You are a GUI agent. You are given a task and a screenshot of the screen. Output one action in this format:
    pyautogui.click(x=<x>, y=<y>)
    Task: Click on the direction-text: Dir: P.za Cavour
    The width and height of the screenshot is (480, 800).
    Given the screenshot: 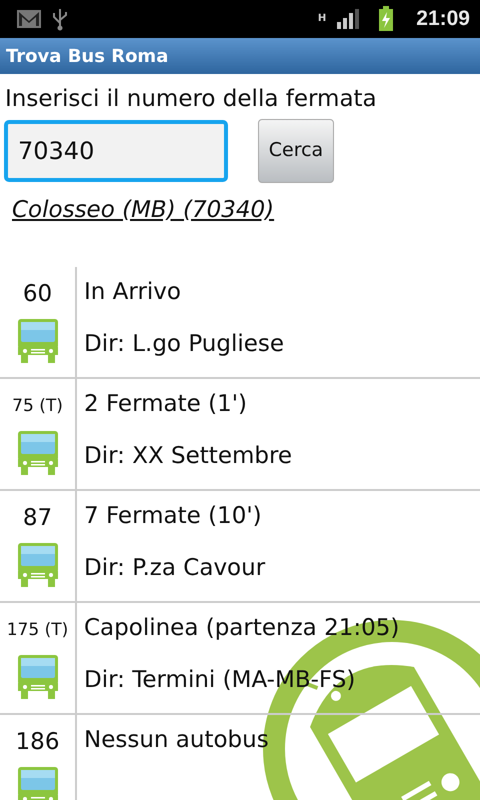 What is the action you would take?
    pyautogui.click(x=175, y=568)
    